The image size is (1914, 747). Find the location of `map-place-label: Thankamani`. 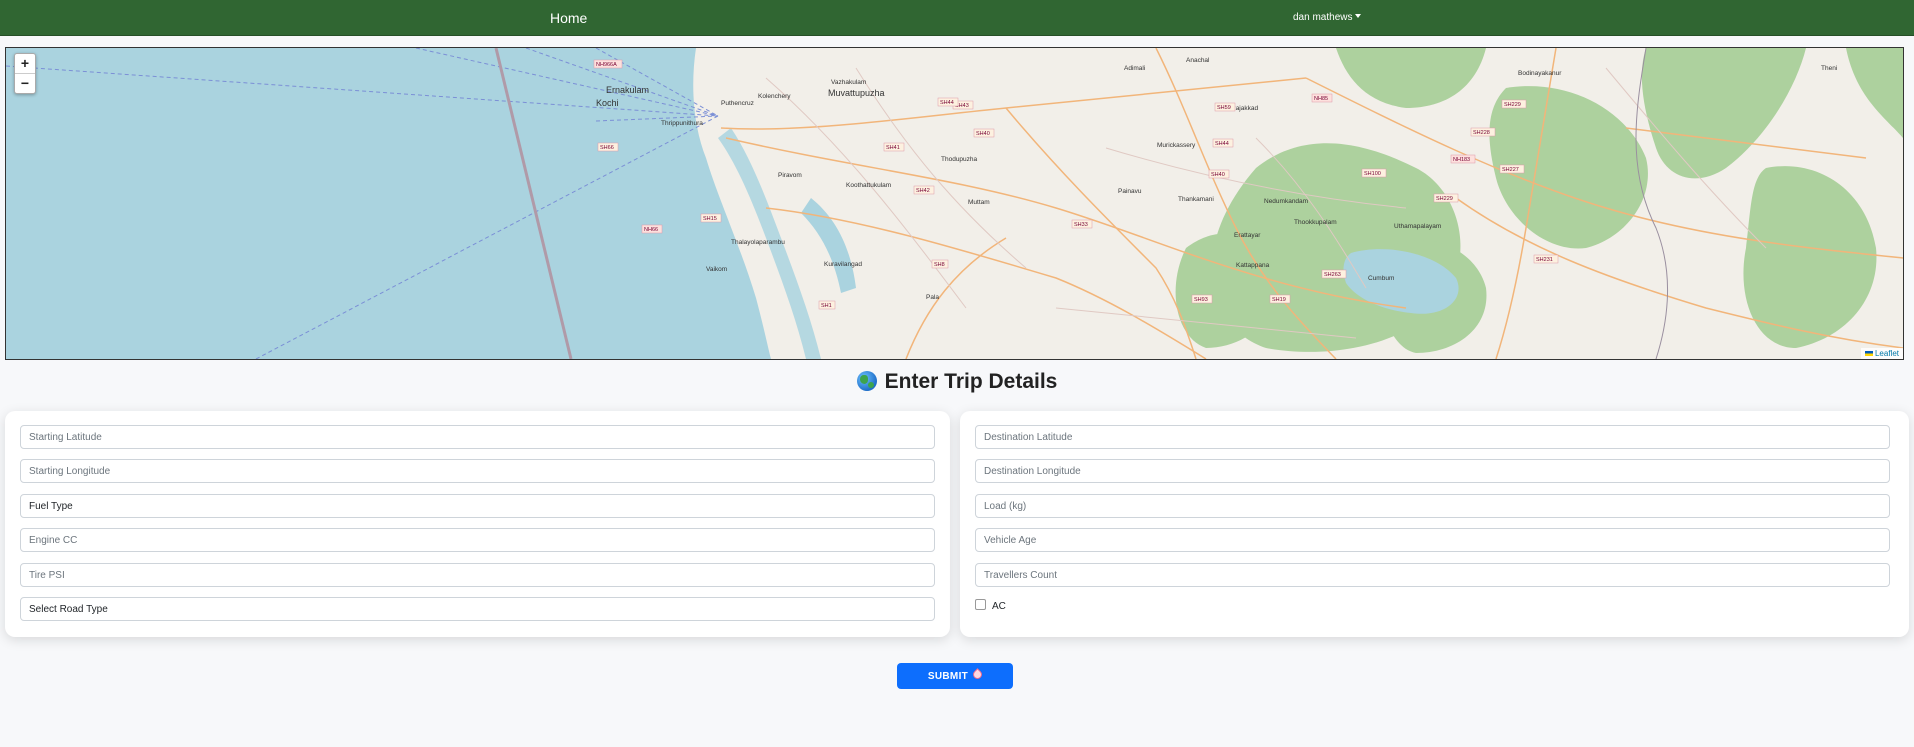

map-place-label: Thankamani is located at coordinates (1196, 199).